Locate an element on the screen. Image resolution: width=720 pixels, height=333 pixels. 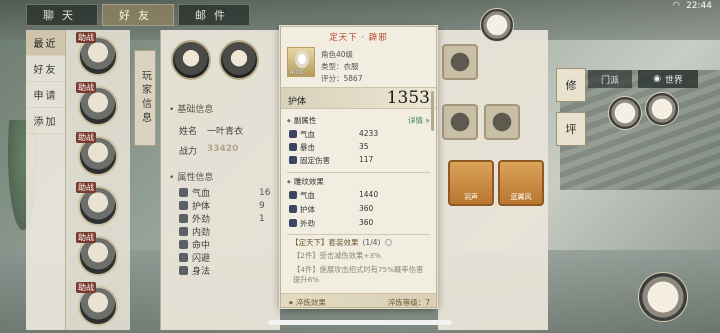
temper-bar: 淬炼效果 淬炼等级：7 is located at coordinates (358, 300).